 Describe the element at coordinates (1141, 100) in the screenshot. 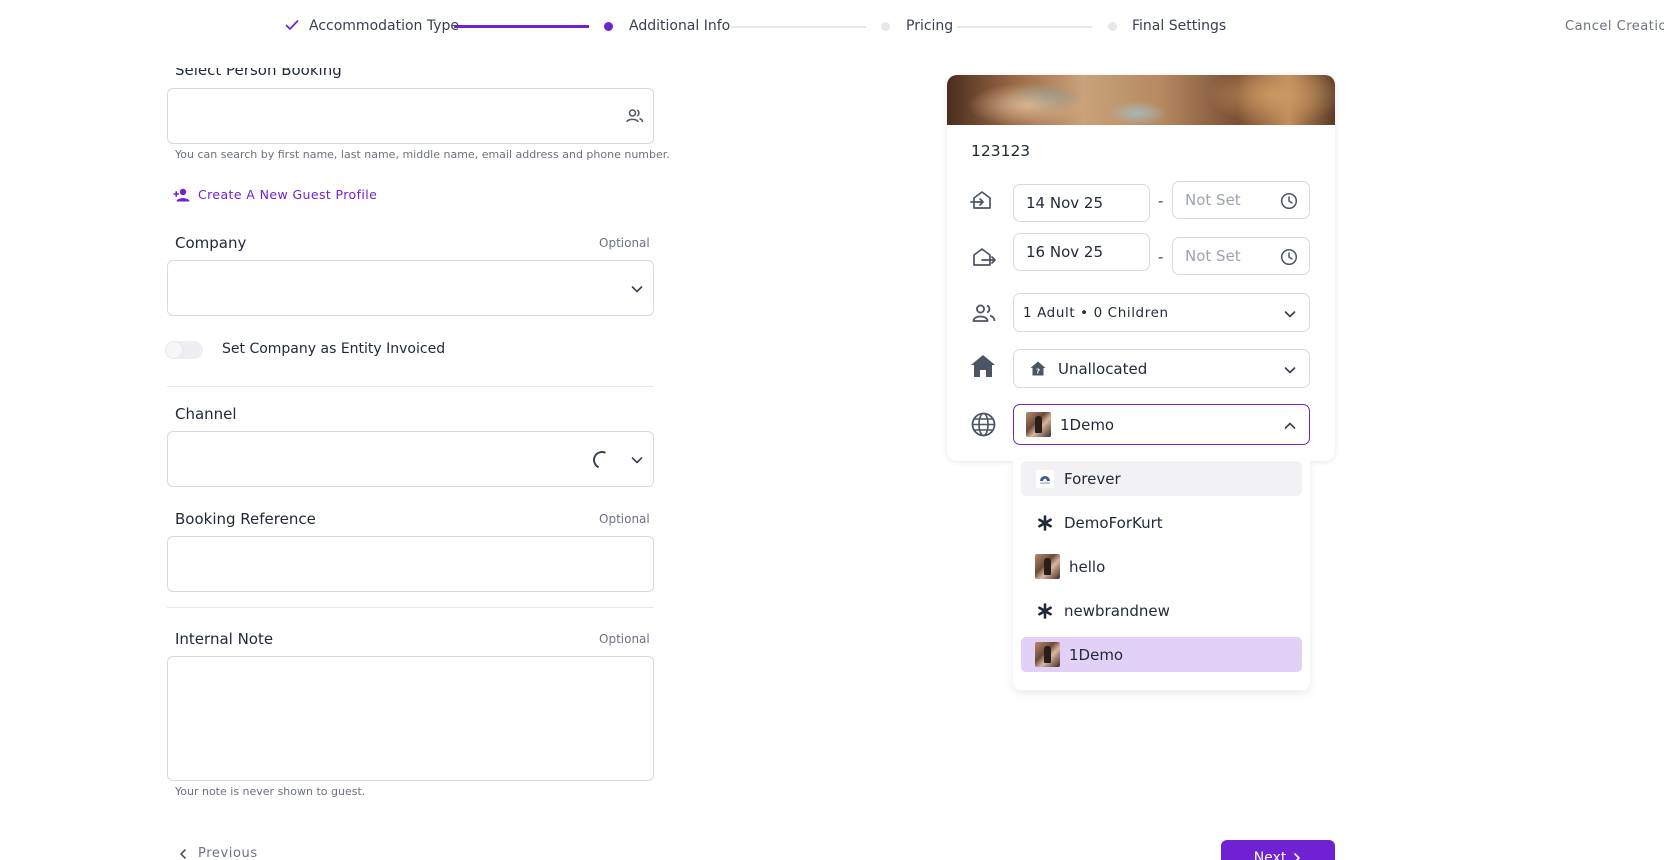

I see `property-photo` at that location.